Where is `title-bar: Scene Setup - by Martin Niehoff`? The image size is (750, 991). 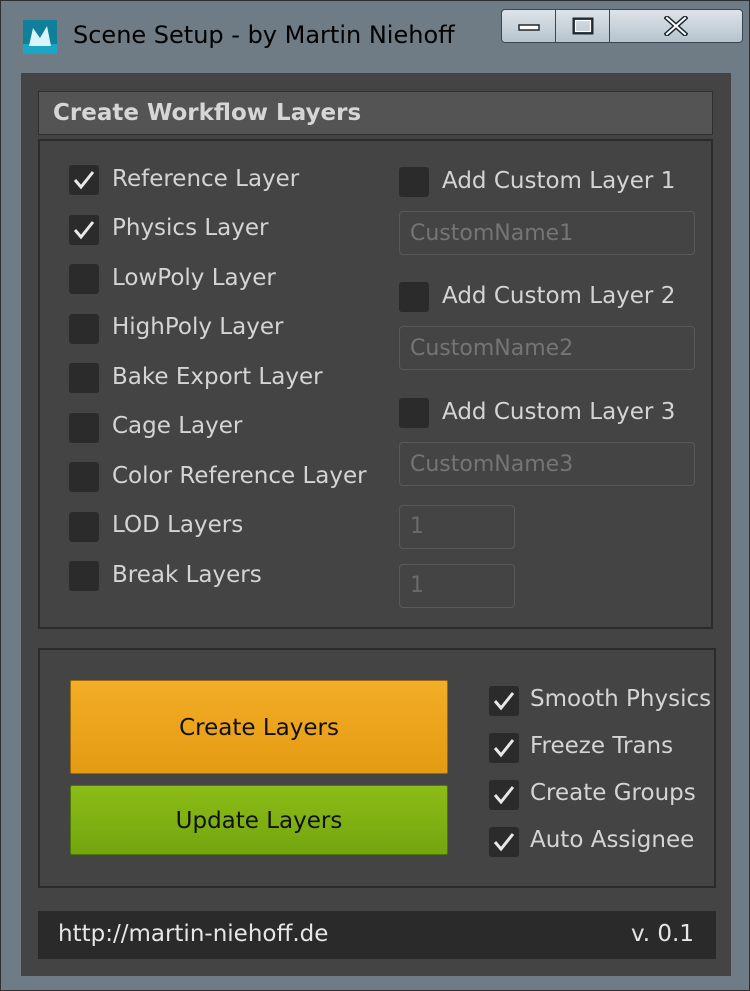
title-bar: Scene Setup - by Martin Niehoff is located at coordinates (375, 34).